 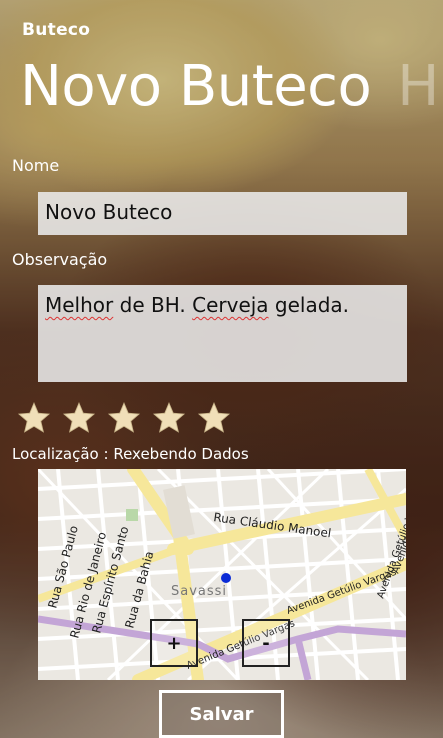 I want to click on location-label: Localização : Rexebendo Dados, so click(x=130, y=454).